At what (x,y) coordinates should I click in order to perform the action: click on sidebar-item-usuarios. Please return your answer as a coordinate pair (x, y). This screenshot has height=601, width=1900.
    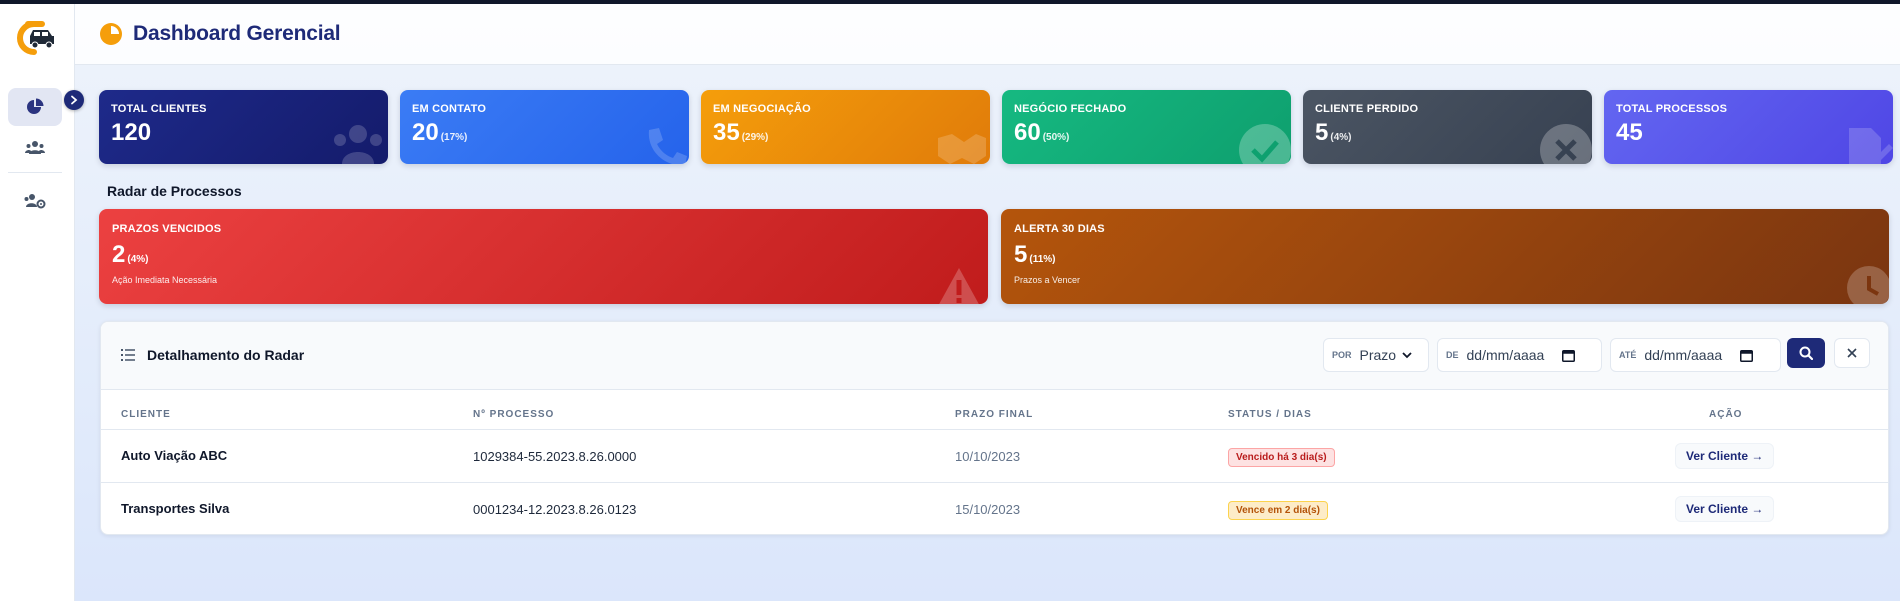
    Looking at the image, I should click on (35, 201).